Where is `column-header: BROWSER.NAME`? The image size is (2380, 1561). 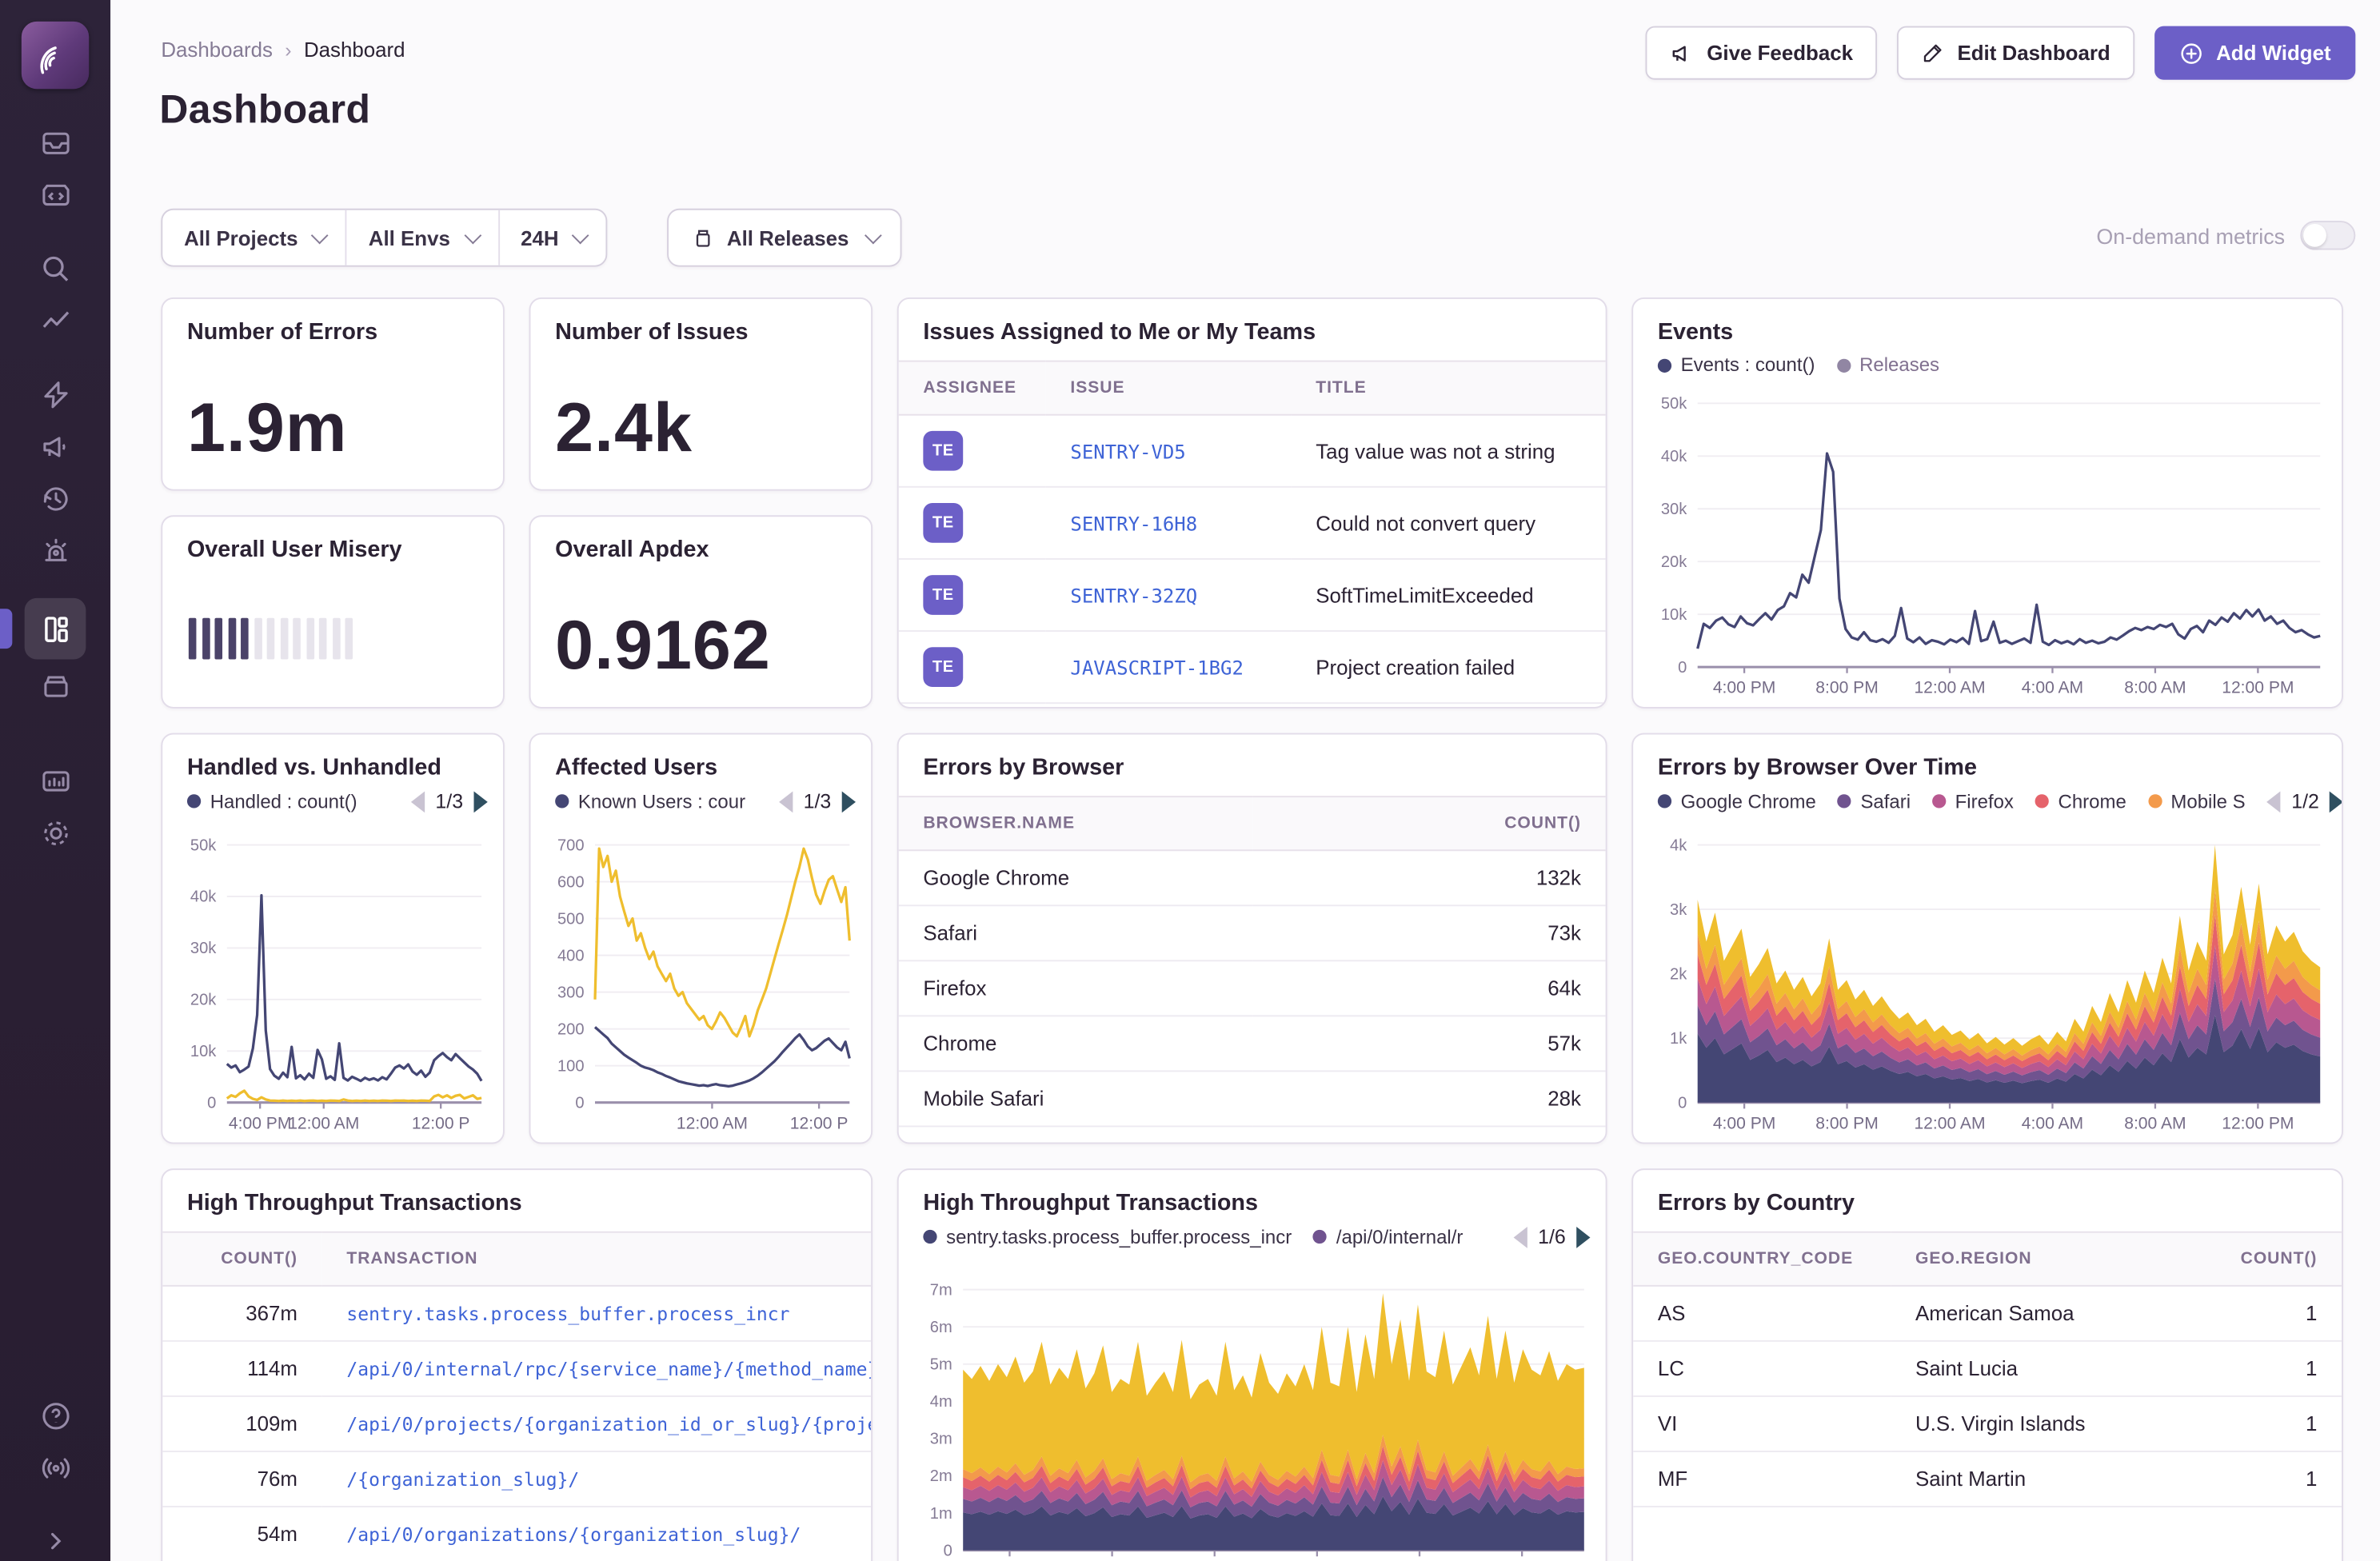 column-header: BROWSER.NAME is located at coordinates (1075, 824).